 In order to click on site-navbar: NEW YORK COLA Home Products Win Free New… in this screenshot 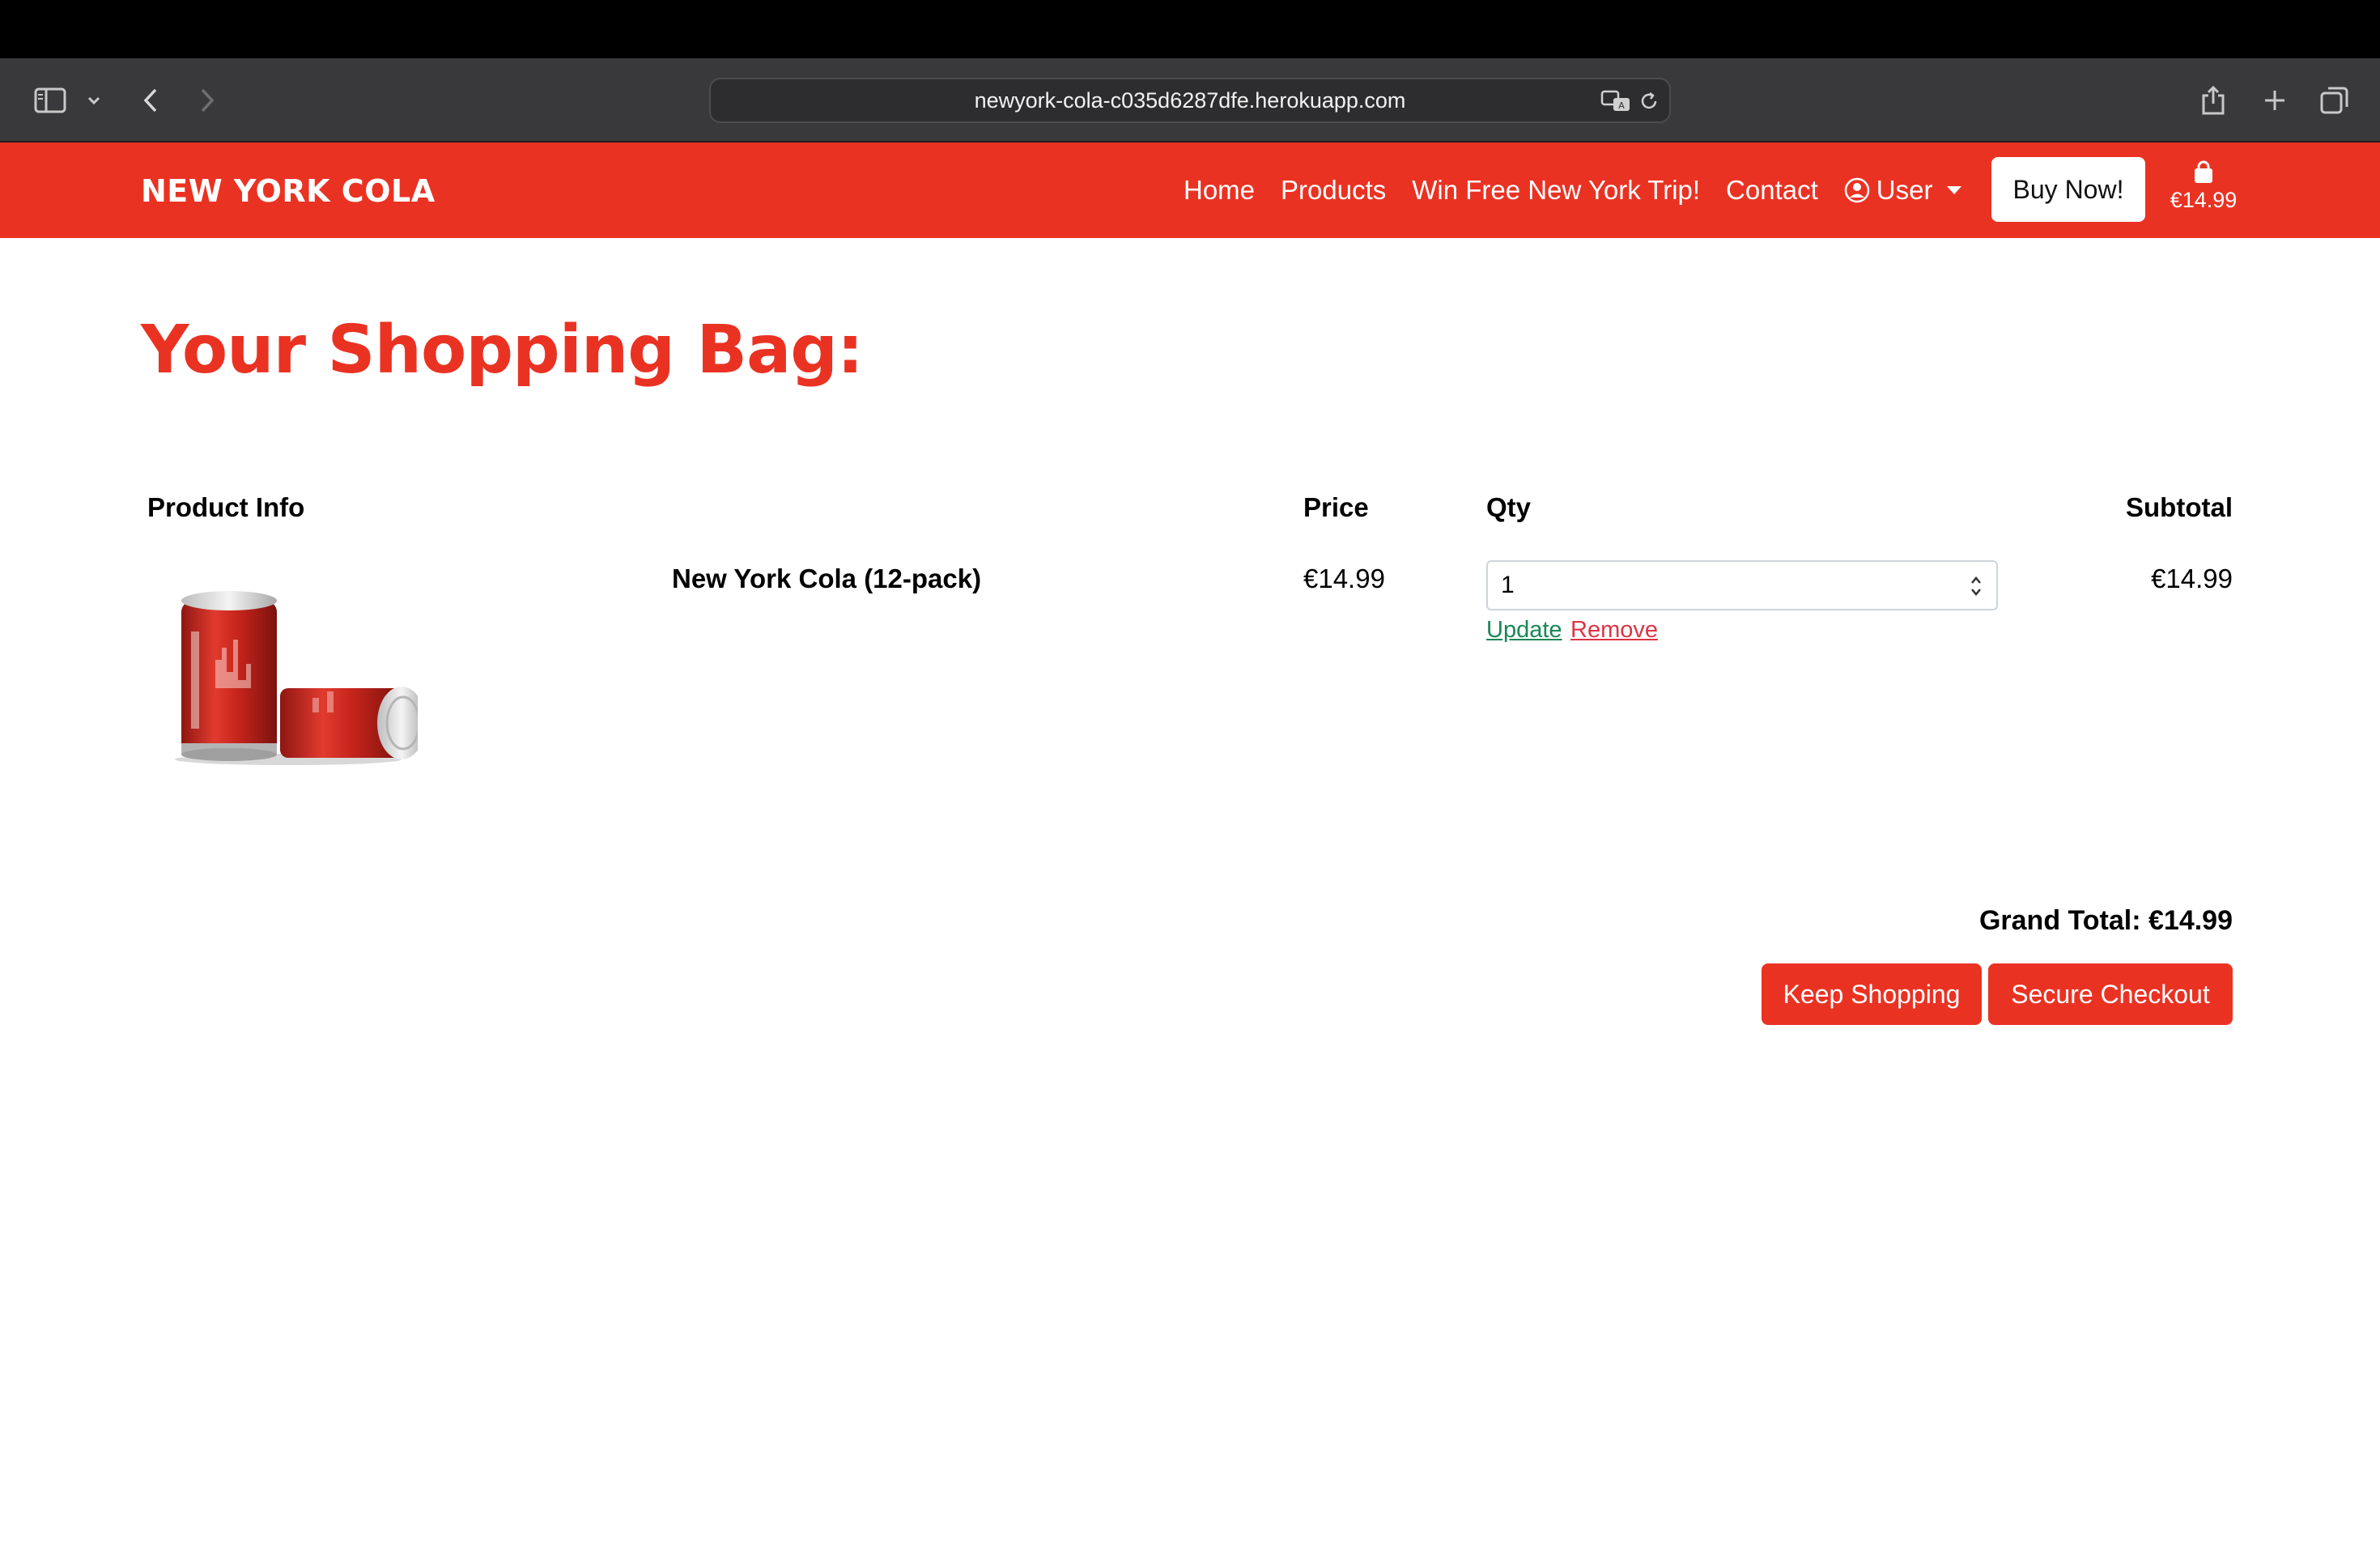, I will do `click(1190, 190)`.